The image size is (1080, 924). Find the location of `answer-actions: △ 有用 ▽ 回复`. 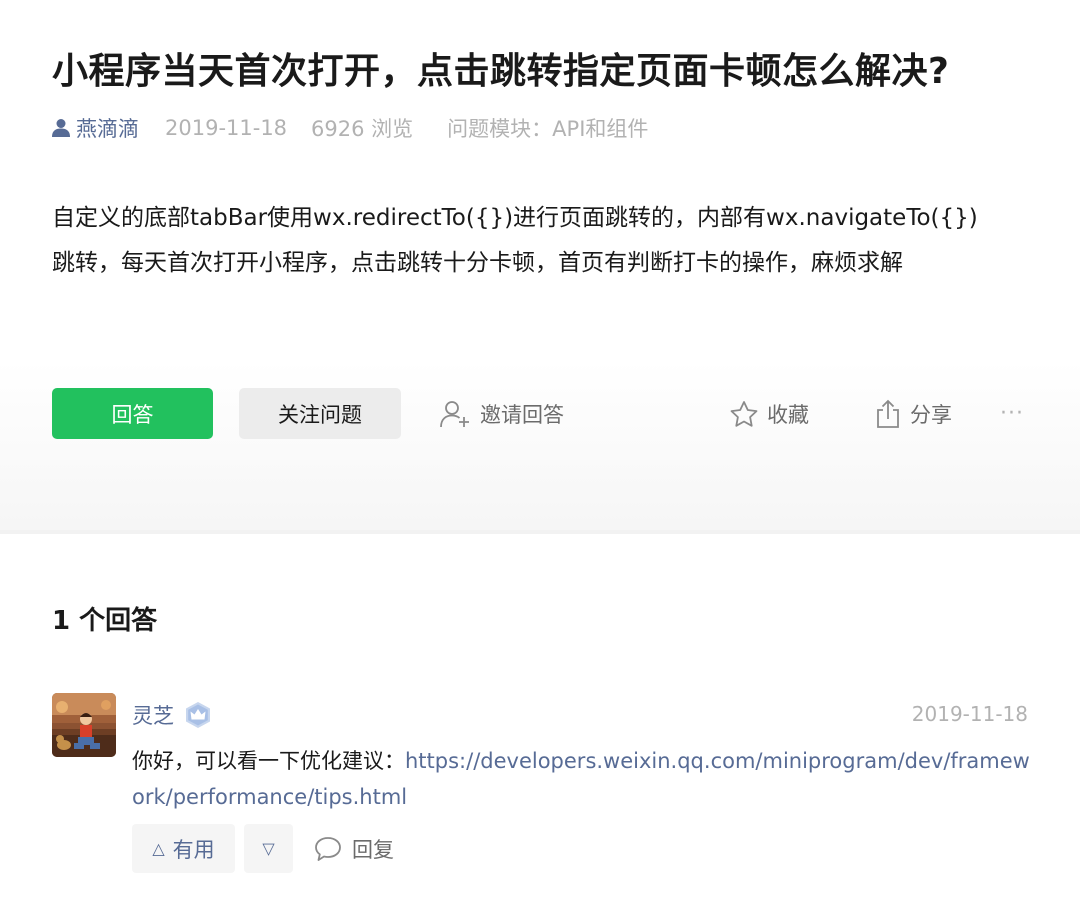

answer-actions: △ 有用 ▽ 回复 is located at coordinates (382, 849).